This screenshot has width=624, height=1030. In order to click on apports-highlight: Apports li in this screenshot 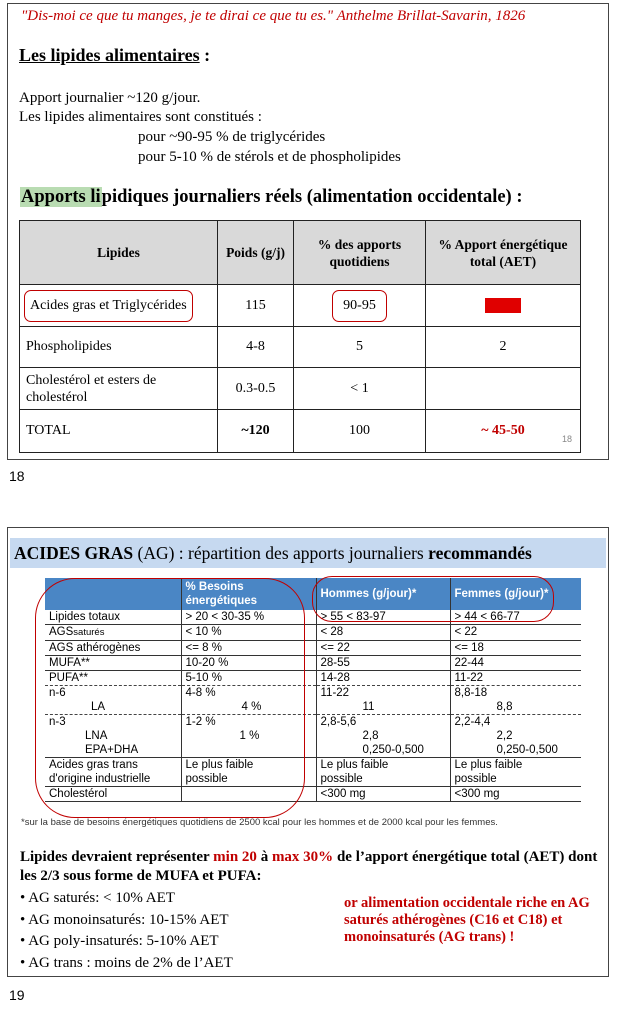, I will do `click(61, 197)`.